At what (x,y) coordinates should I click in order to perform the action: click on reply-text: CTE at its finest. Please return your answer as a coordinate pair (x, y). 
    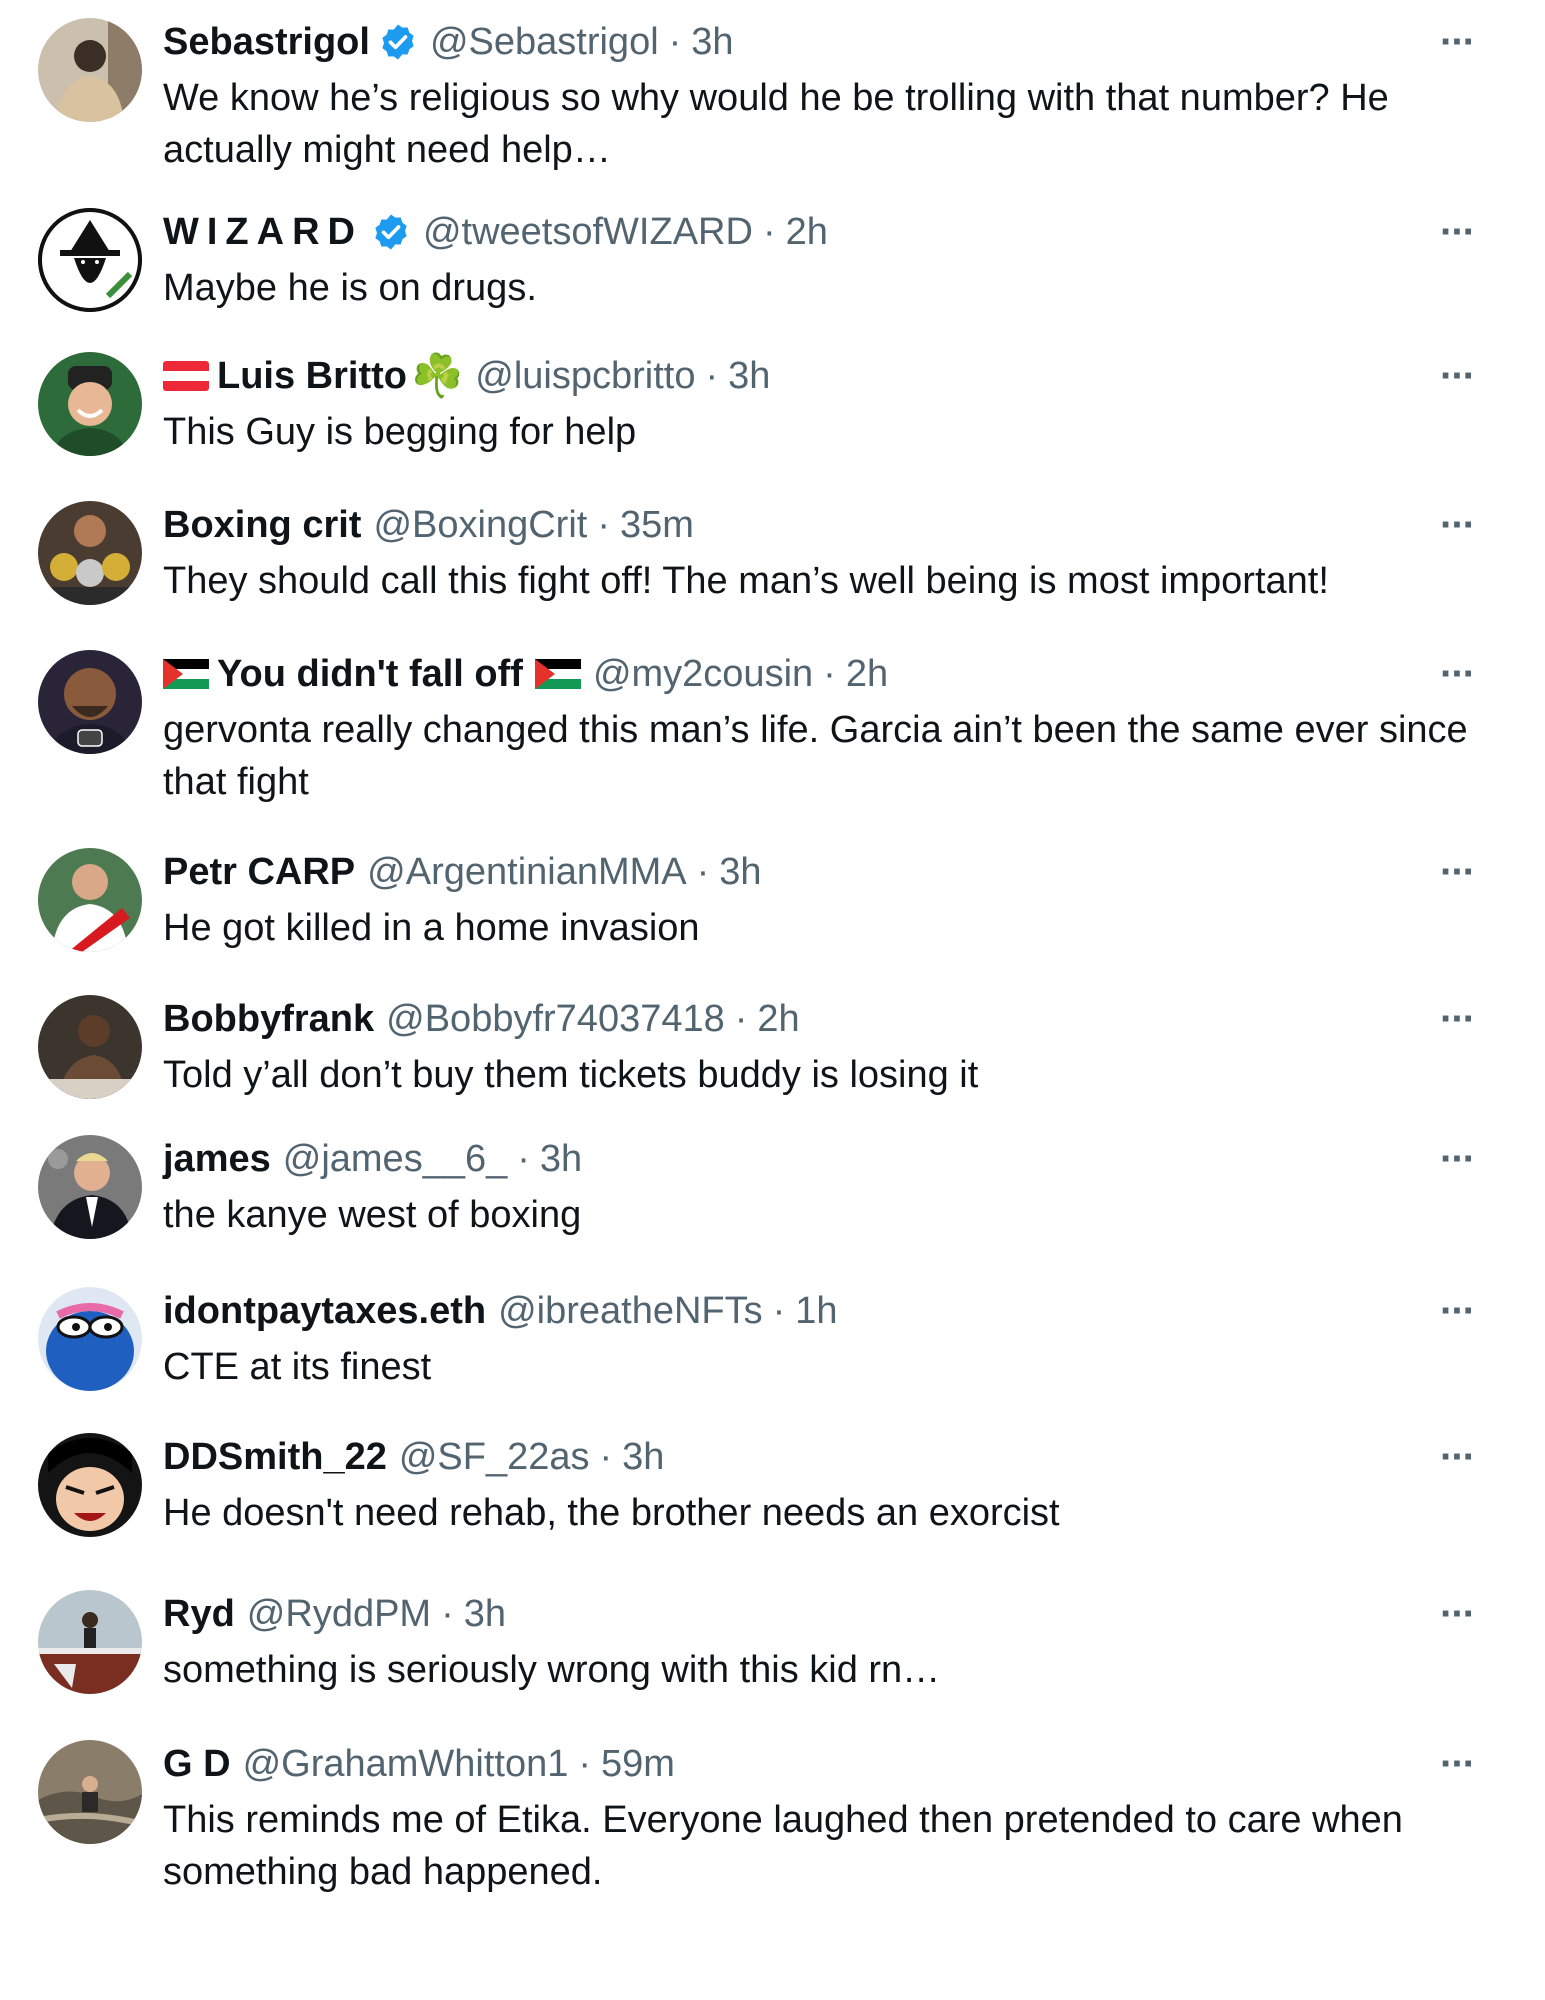
    Looking at the image, I should click on (297, 1367).